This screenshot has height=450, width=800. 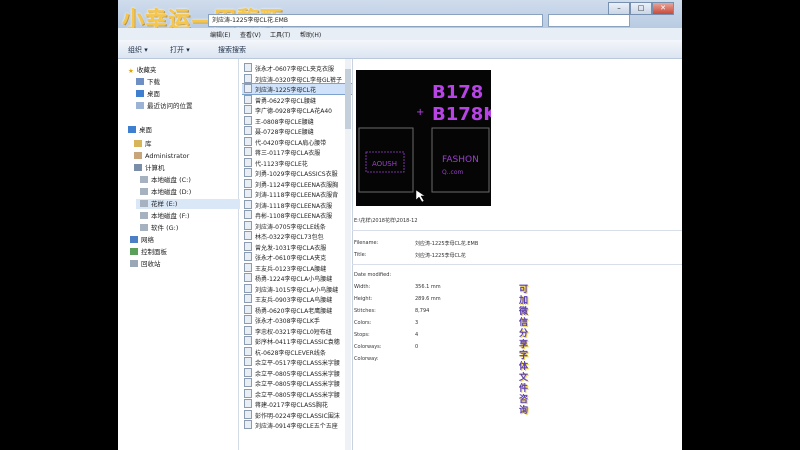 What do you see at coordinates (420, 196) in the screenshot?
I see `mouse-cursor-icon` at bounding box center [420, 196].